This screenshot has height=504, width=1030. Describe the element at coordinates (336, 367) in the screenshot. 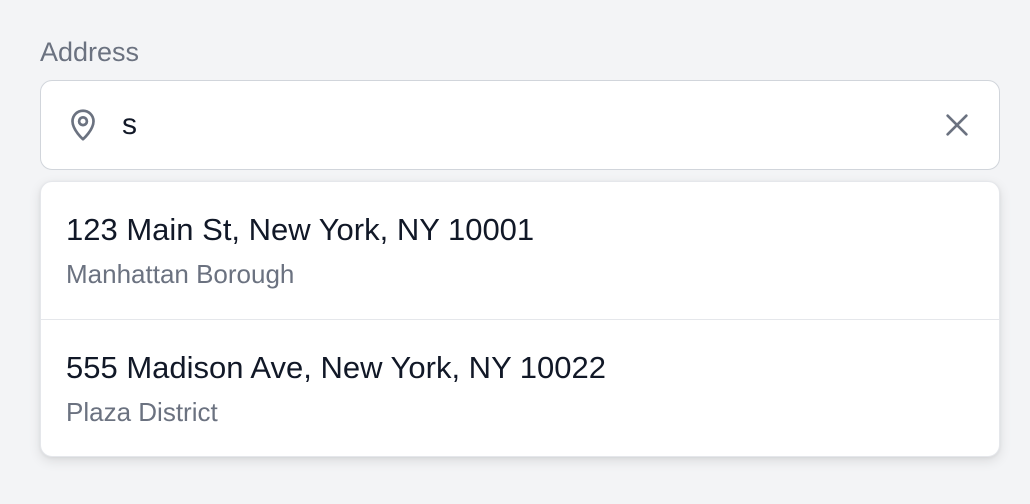

I see `suggestion-address: 555 Madison Ave, New York, NY 10022` at that location.